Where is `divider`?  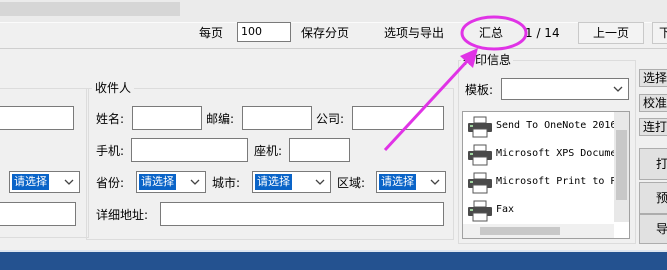 divider is located at coordinates (333, 22).